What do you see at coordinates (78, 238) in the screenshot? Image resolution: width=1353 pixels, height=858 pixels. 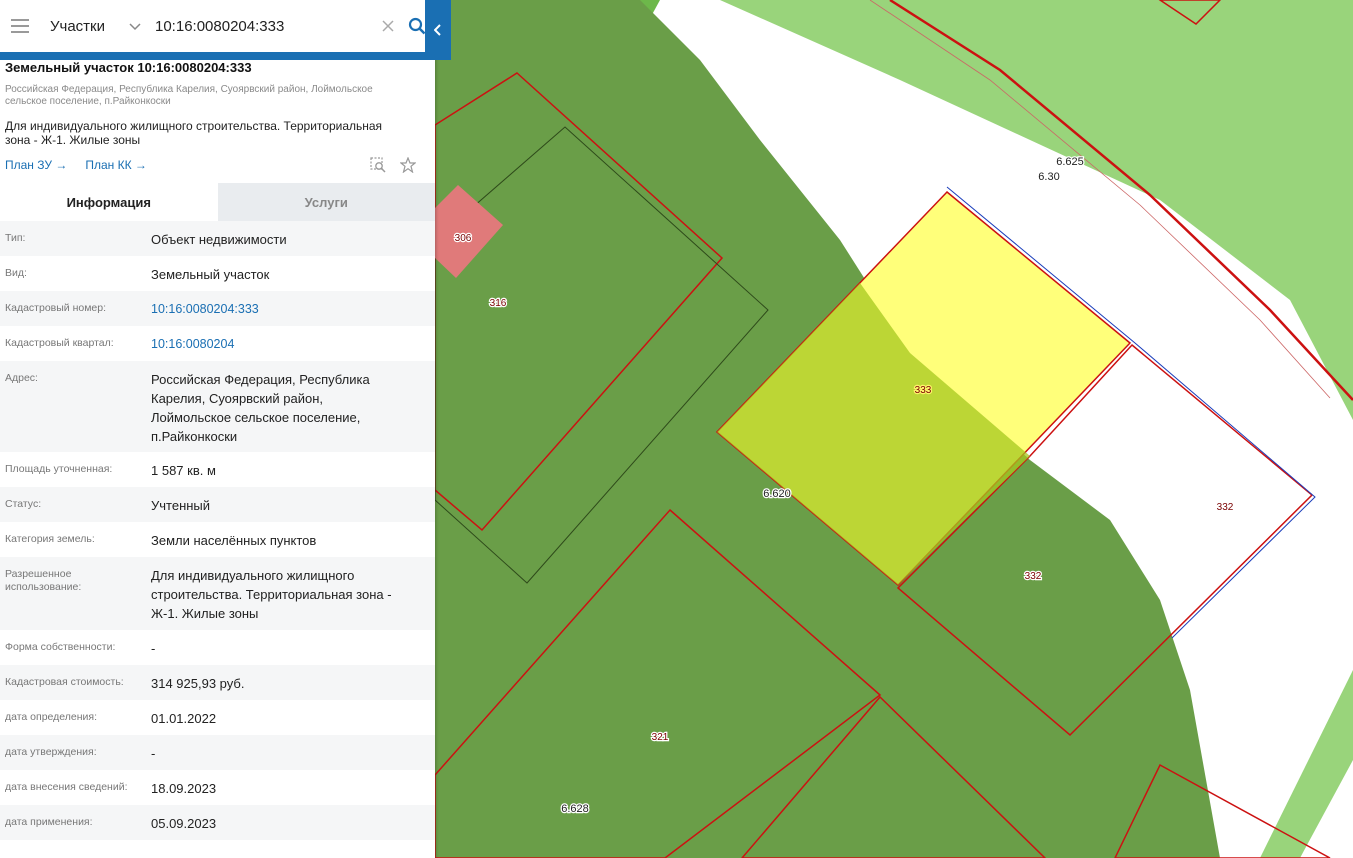 I see `info-row-key: Тип:` at bounding box center [78, 238].